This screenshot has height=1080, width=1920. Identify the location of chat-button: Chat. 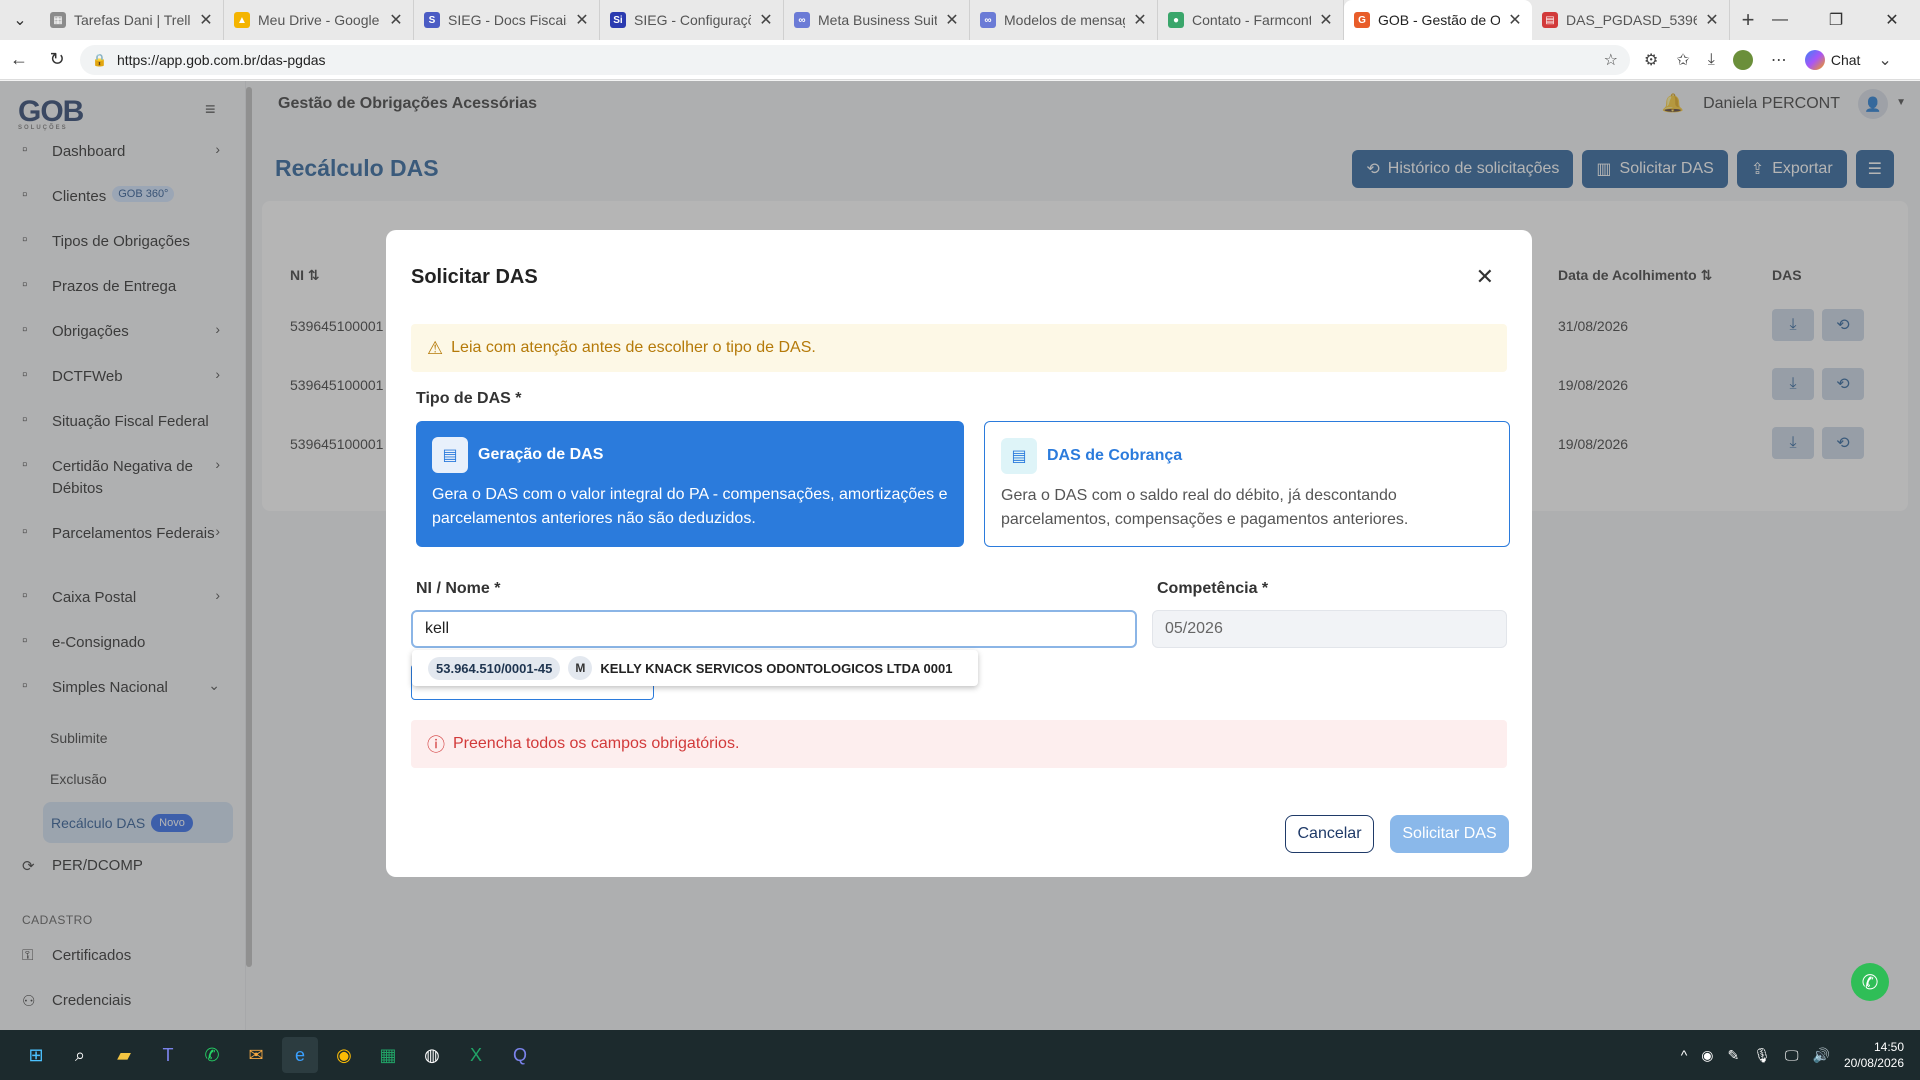
(1832, 59).